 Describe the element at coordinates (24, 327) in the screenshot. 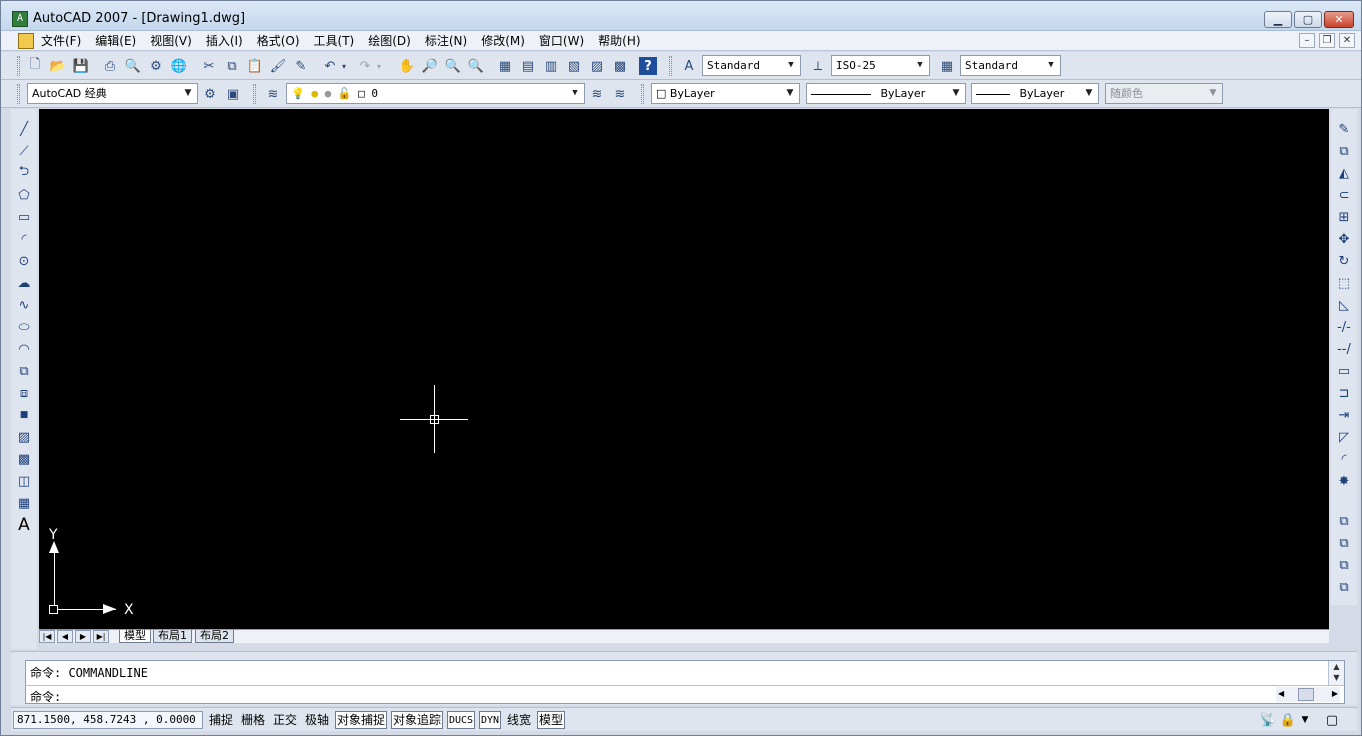

I see `ellipse-icon: ⬭` at that location.